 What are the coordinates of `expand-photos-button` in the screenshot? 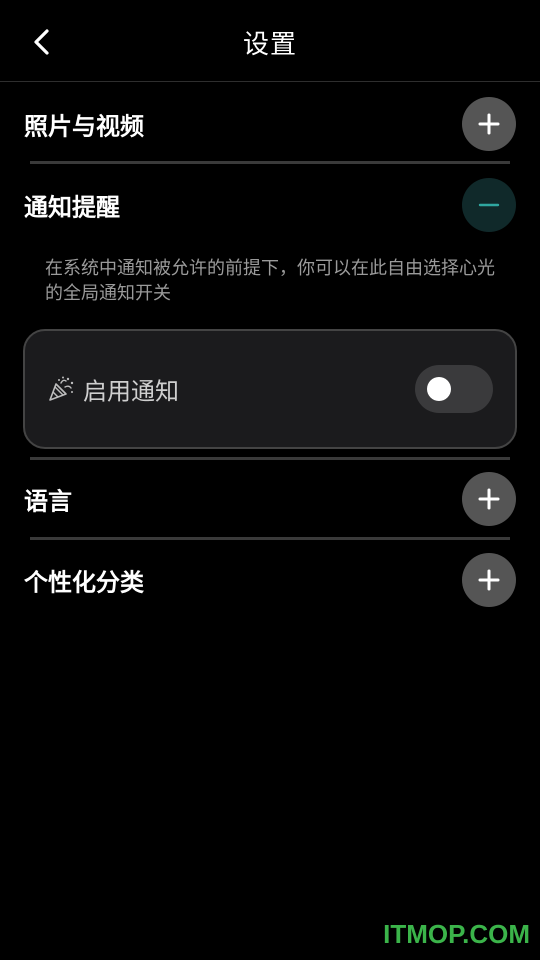 It's located at (489, 124).